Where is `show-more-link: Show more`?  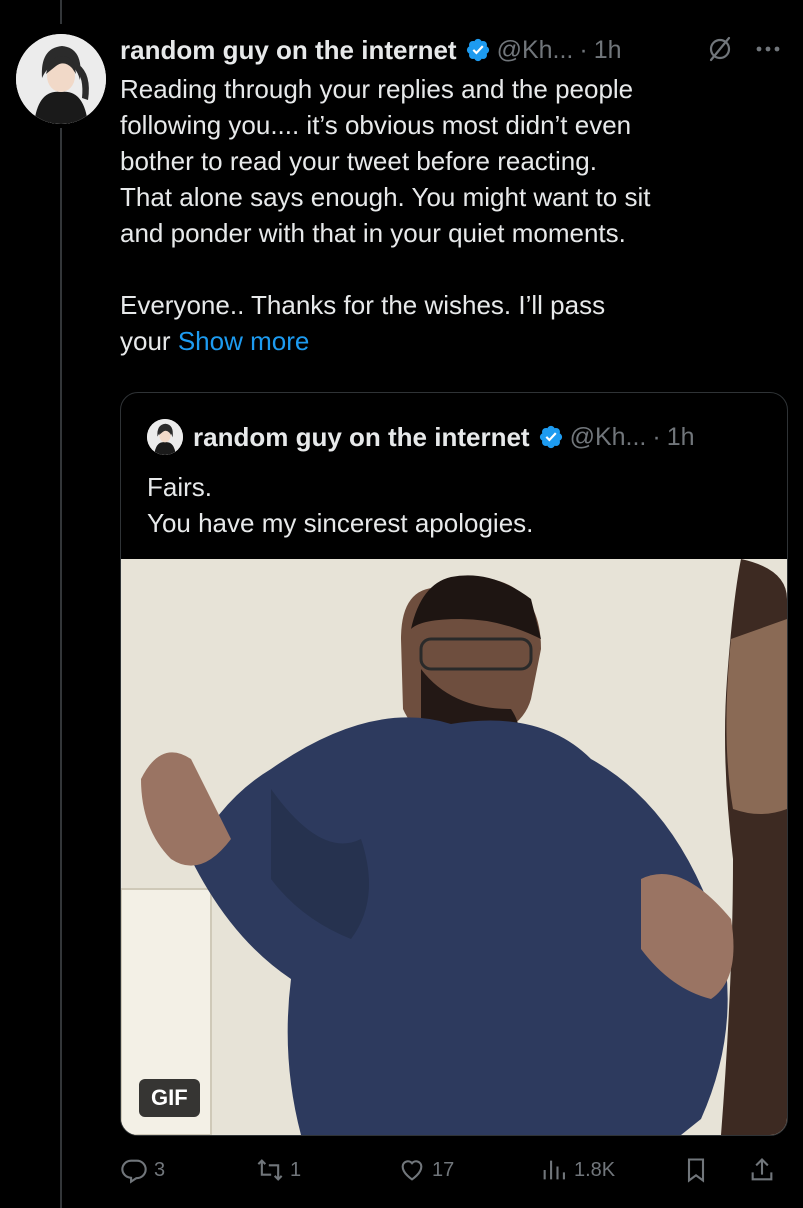
show-more-link: Show more is located at coordinates (244, 341).